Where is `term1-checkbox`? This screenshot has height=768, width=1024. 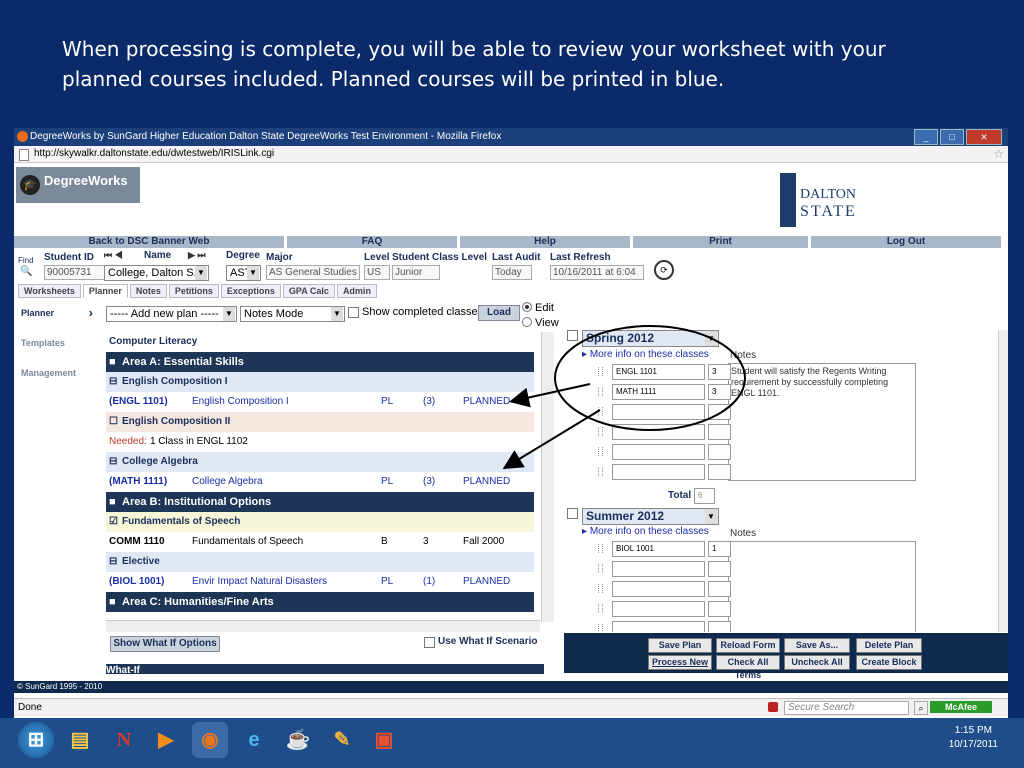
term1-checkbox is located at coordinates (572, 335).